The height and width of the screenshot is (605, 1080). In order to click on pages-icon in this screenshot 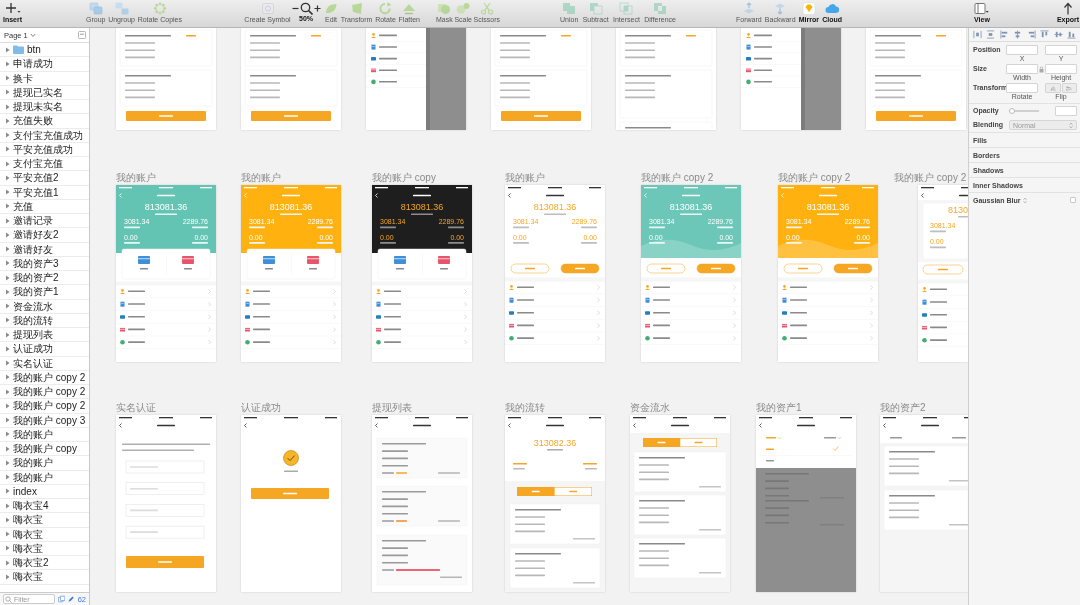, I will do `click(62, 599)`.